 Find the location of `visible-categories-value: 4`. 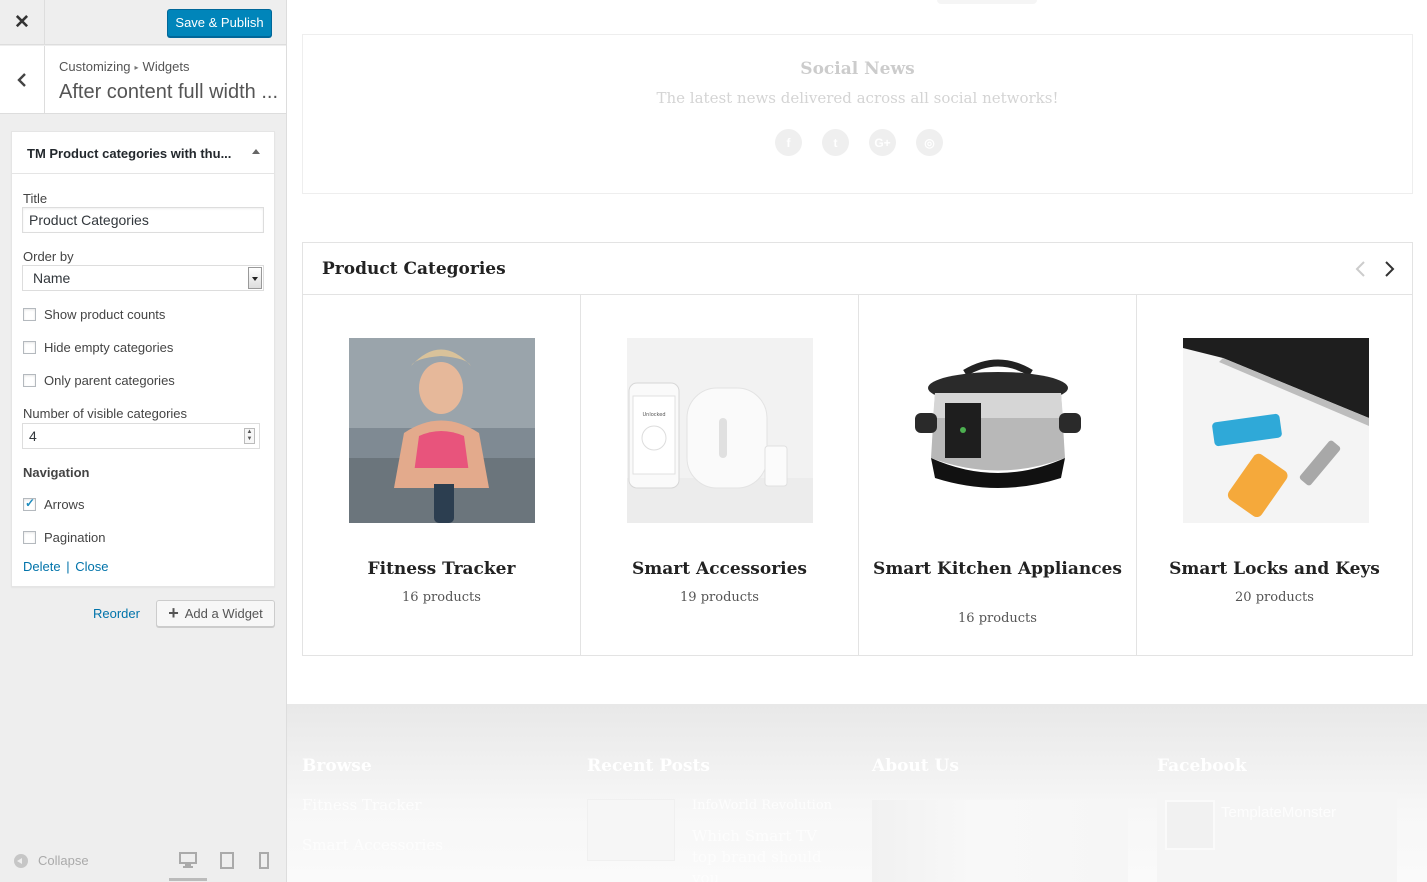

visible-categories-value: 4 is located at coordinates (33, 436).